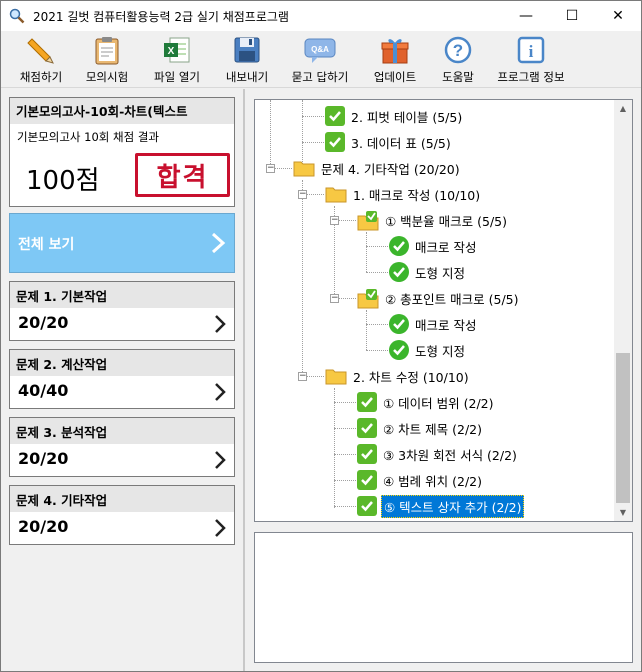 This screenshot has height=672, width=642. I want to click on tree-node: 2. 차트 수정 (10/10), so click(398, 376).